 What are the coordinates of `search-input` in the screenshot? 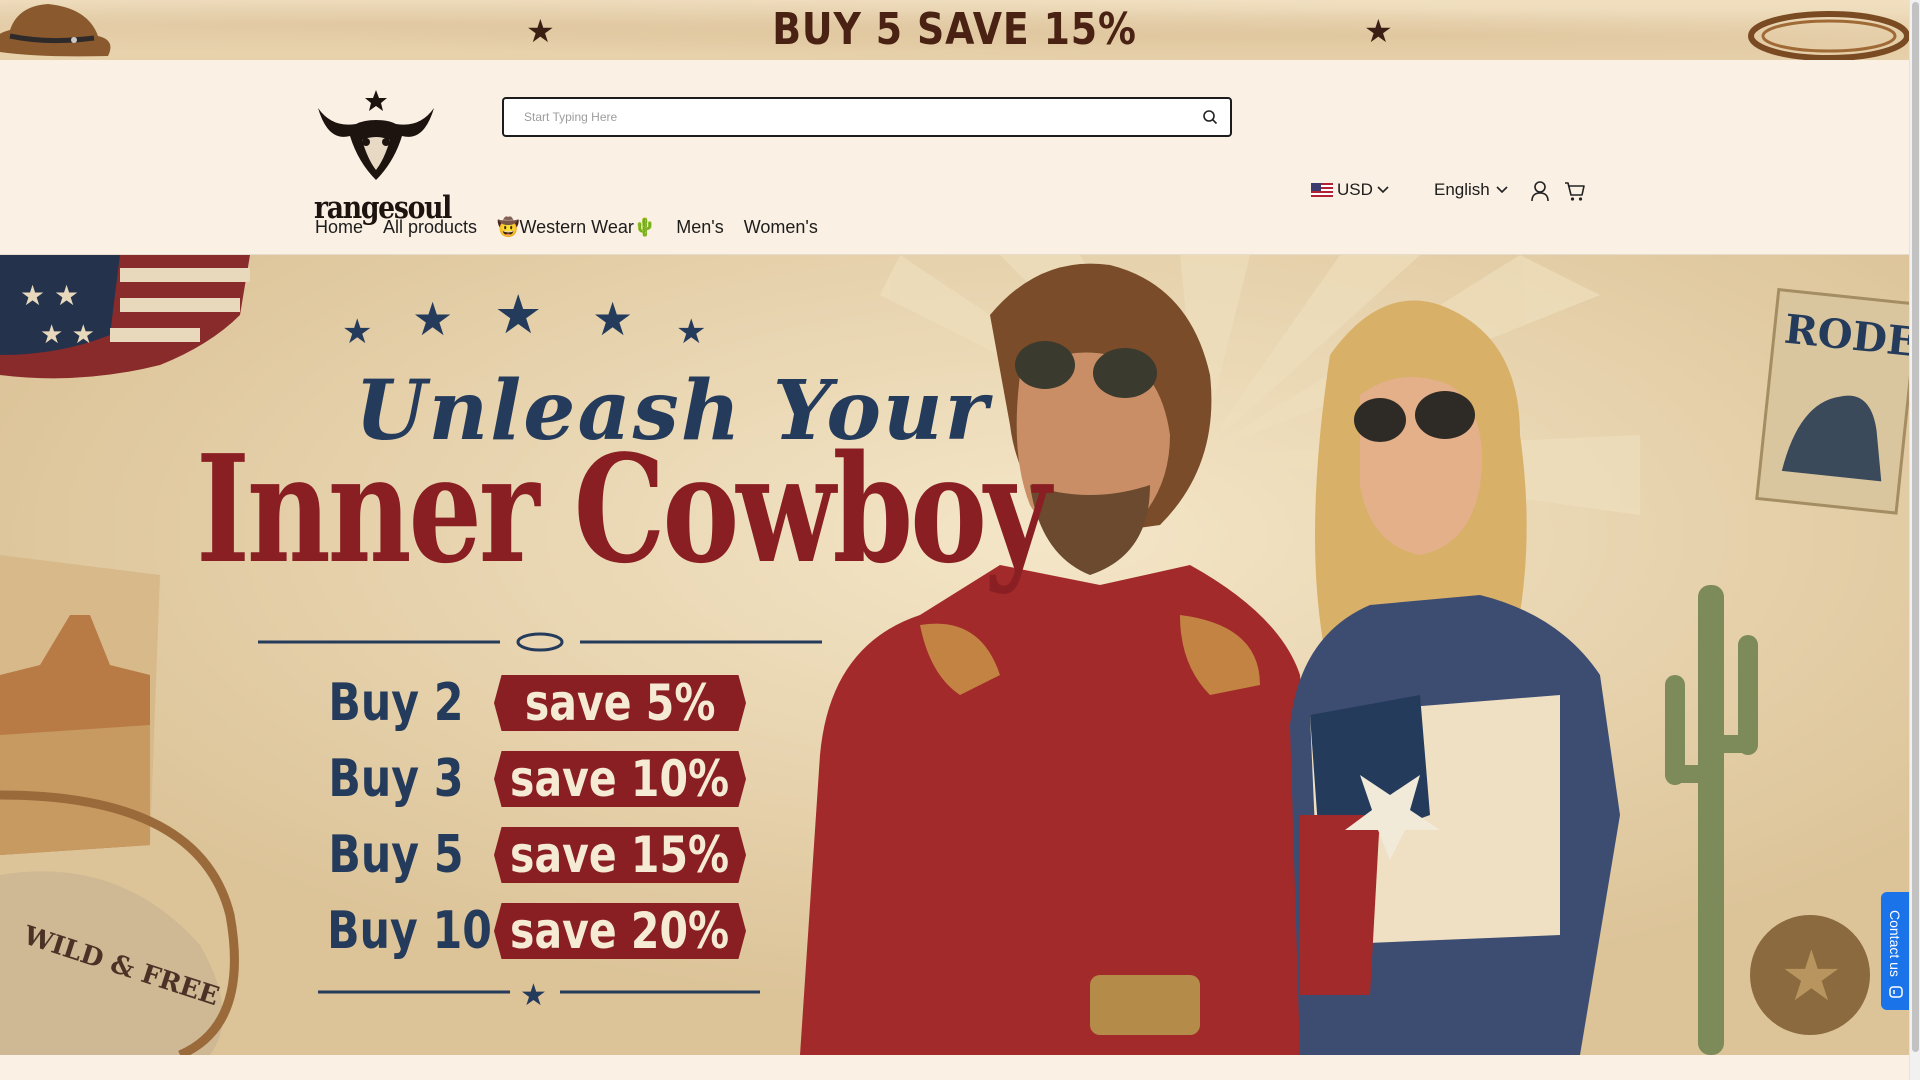 It's located at (844, 117).